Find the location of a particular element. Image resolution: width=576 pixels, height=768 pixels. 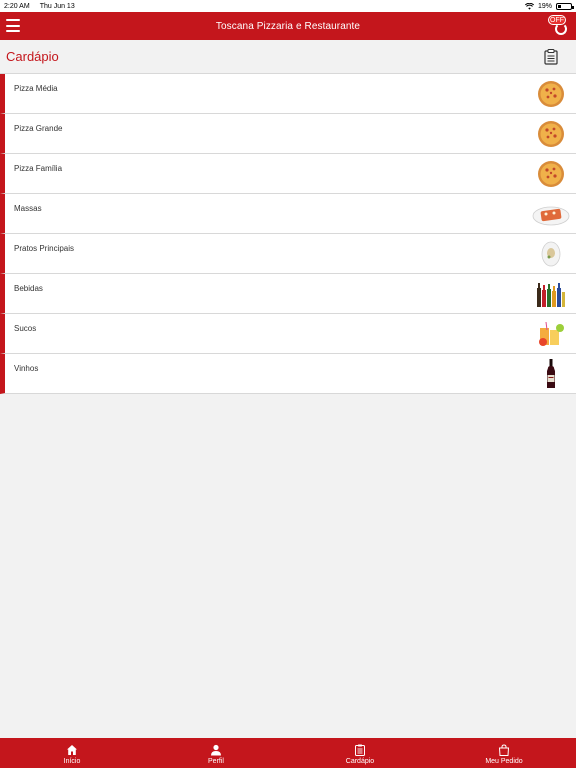

shopping-bag-icon is located at coordinates (504, 749).